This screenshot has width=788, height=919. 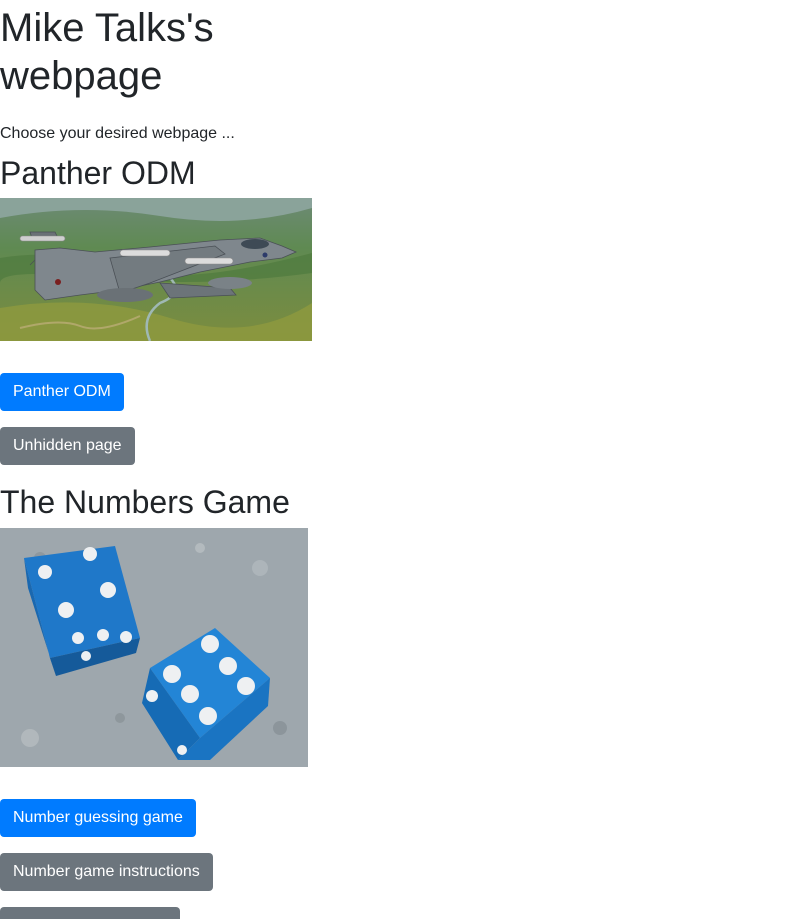 I want to click on number-guessing-game-button: Number guessing game, so click(x=98, y=818).